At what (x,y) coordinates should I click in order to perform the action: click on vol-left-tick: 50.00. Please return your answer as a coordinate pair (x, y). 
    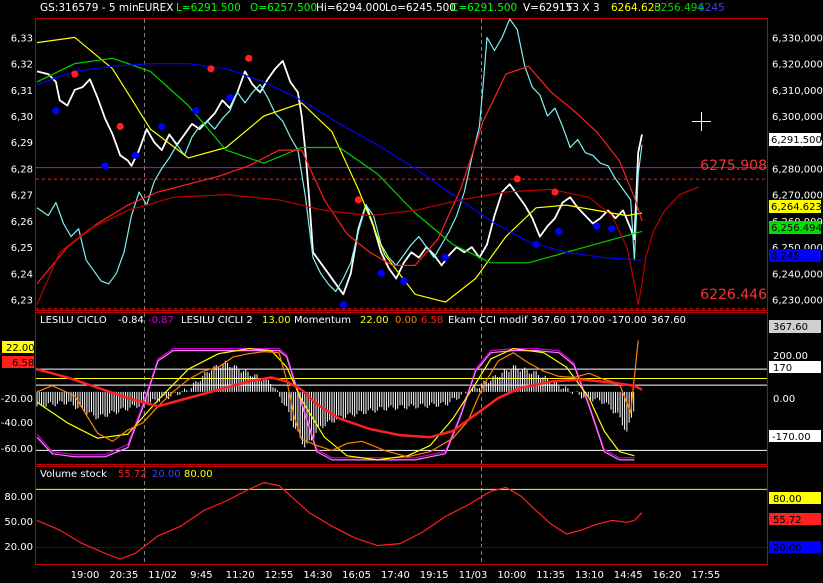
    Looking at the image, I should click on (18, 522).